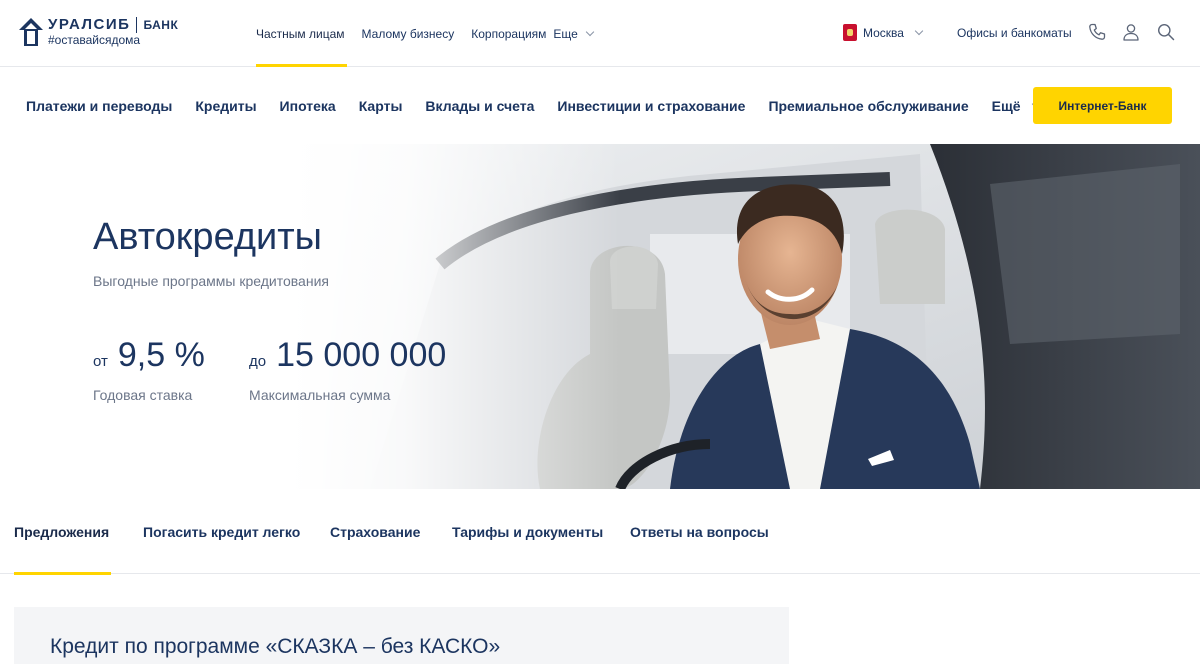  I want to click on offer-title: Кредит по программе «СКАЗКА – без КАСКО», so click(275, 647).